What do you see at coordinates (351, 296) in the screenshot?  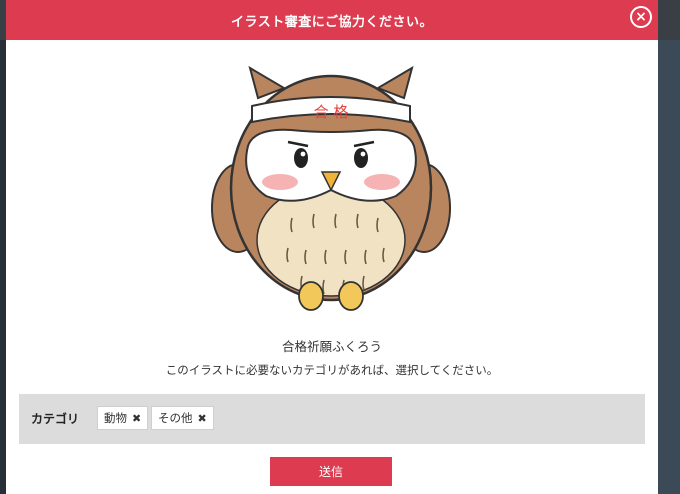 I see `owl-foot-right` at bounding box center [351, 296].